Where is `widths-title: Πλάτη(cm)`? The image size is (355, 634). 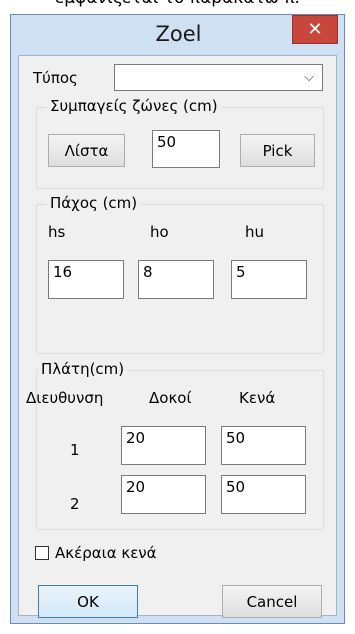 widths-title: Πλάτη(cm) is located at coordinates (83, 369).